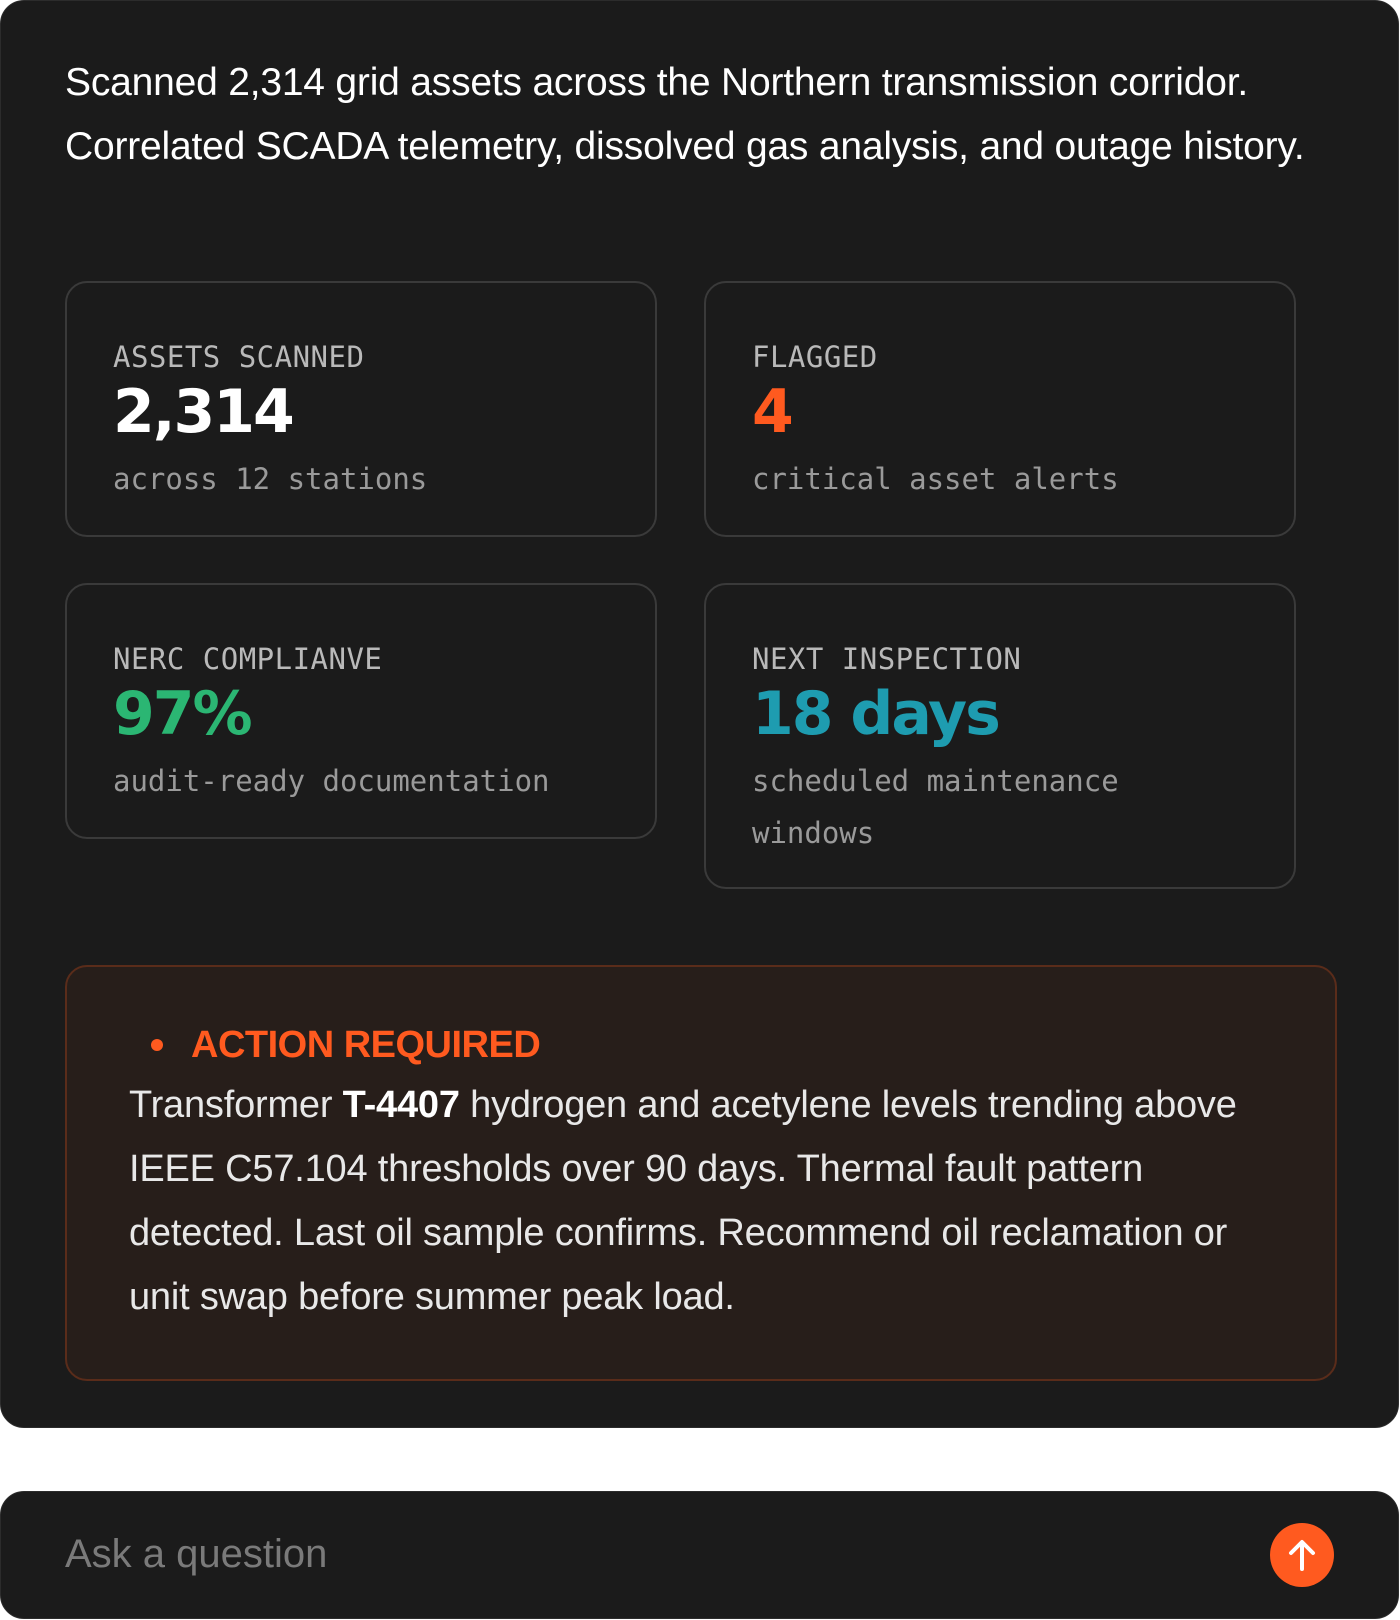 The width and height of the screenshot is (1400, 1620). I want to click on alert-title: ACTION REQUIRED, so click(366, 1045).